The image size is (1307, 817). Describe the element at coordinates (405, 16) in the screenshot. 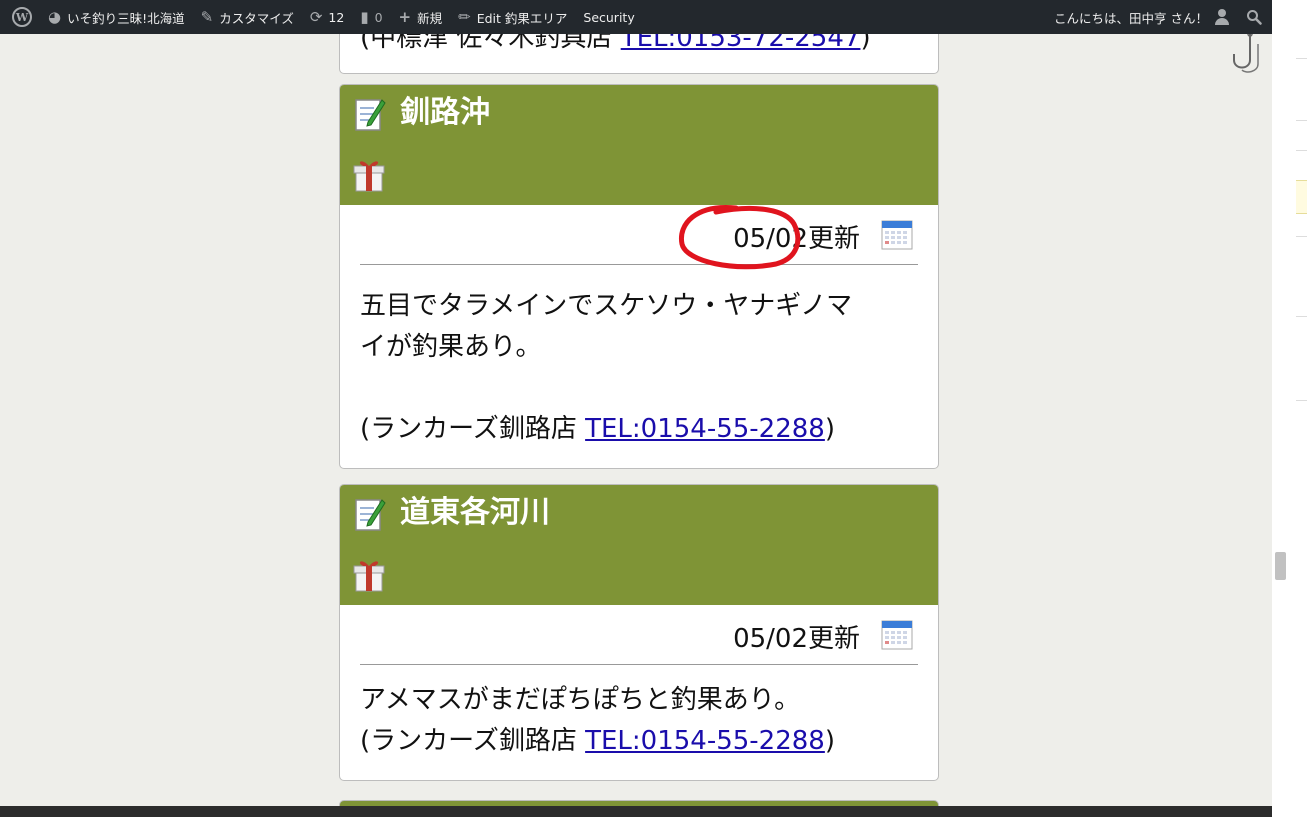

I see `plus-icon: +` at that location.